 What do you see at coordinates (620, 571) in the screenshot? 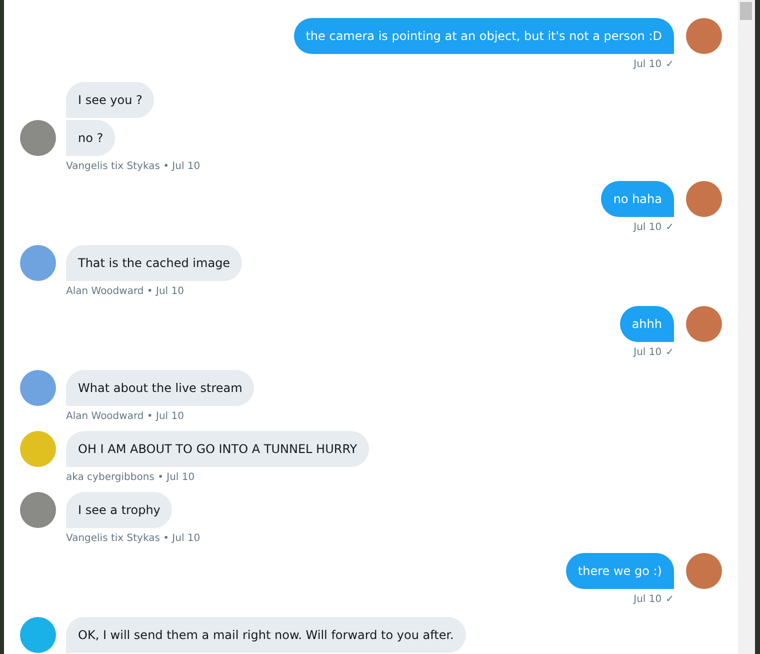
I see `sent-message-bubble: there we go :)` at bounding box center [620, 571].